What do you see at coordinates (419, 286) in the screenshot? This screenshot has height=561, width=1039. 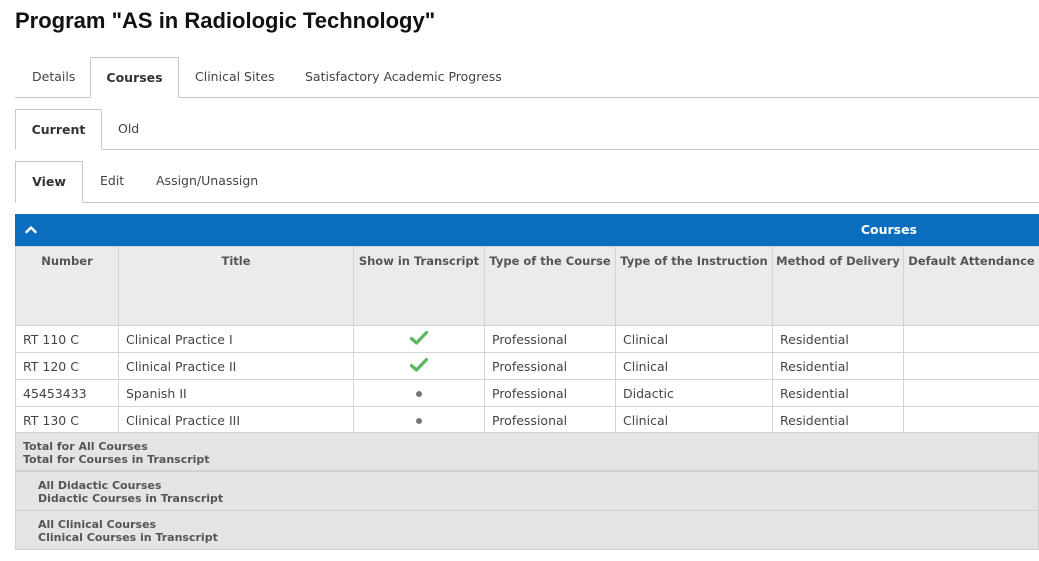 I see `column-header-show-in-transcript: Show in Transcript` at bounding box center [419, 286].